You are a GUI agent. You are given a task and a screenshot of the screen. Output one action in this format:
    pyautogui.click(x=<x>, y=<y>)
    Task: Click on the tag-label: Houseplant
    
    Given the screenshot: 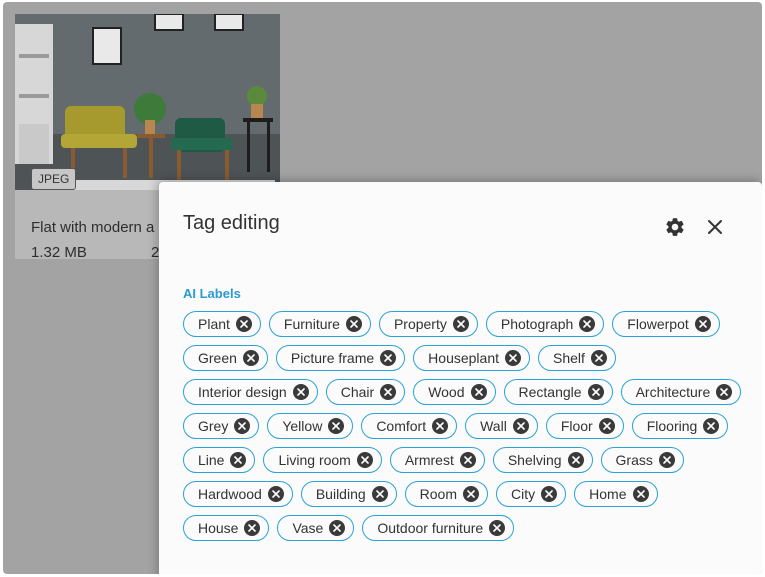 What is the action you would take?
    pyautogui.click(x=463, y=358)
    